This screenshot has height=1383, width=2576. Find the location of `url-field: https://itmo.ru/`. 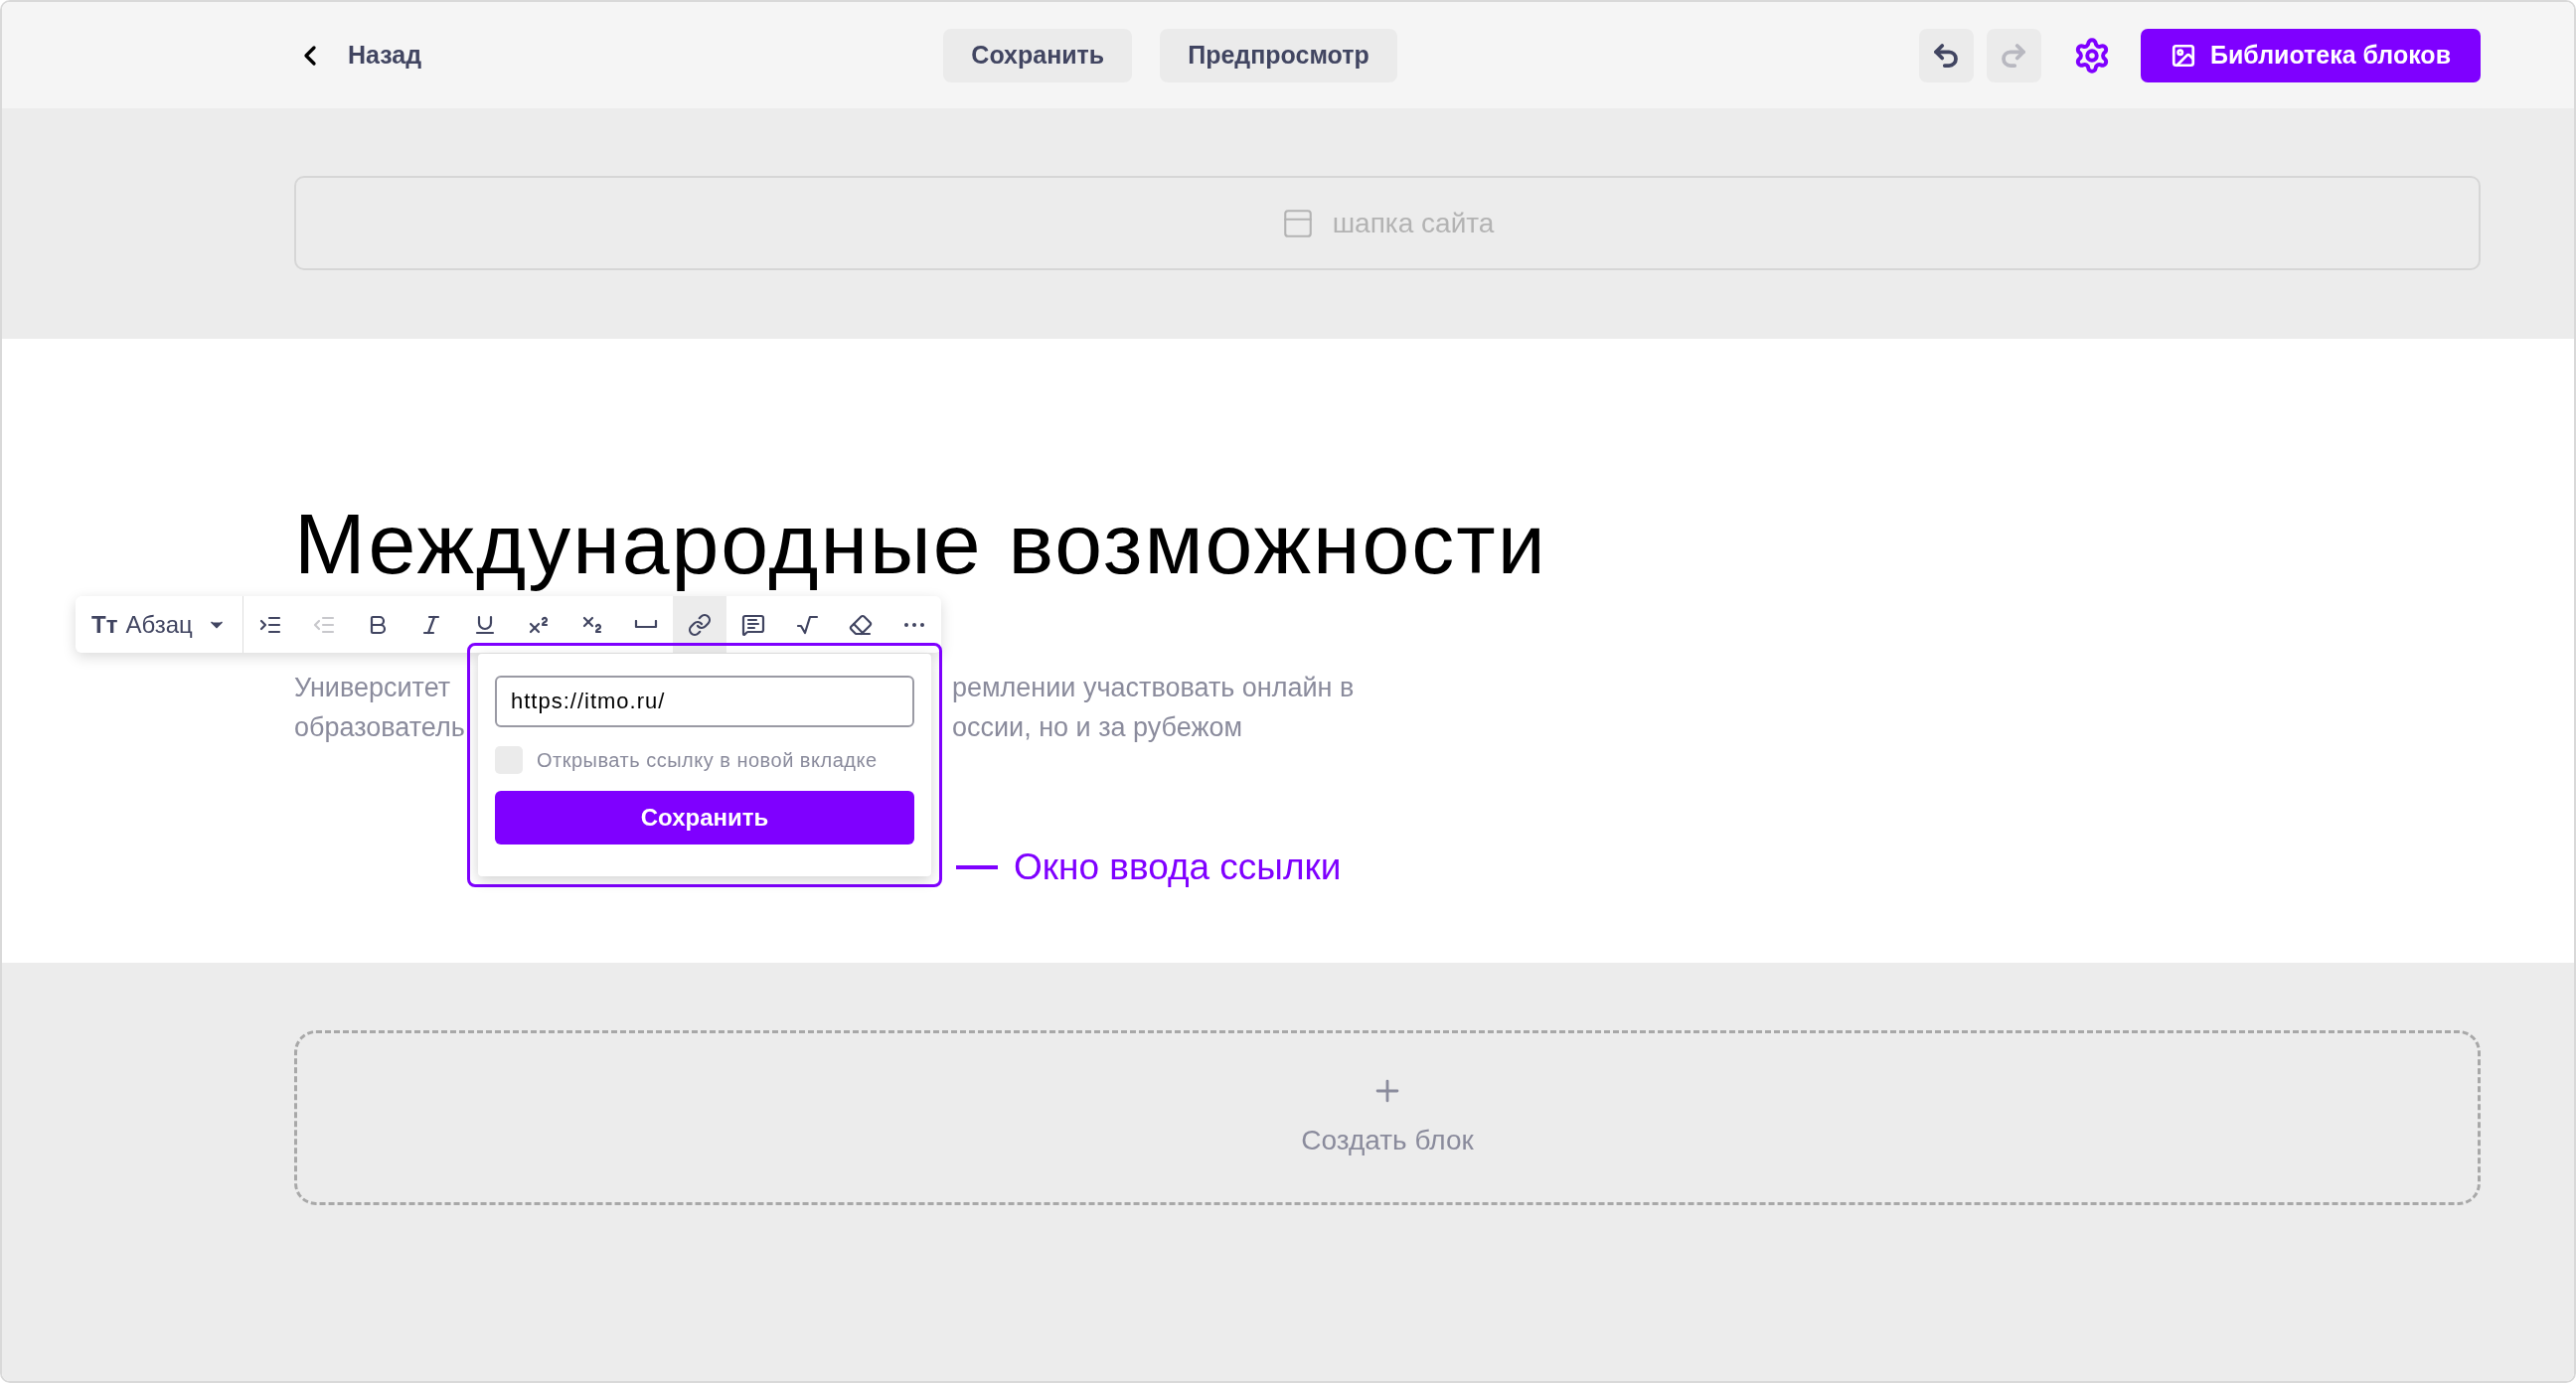

url-field: https://itmo.ru/ is located at coordinates (704, 701).